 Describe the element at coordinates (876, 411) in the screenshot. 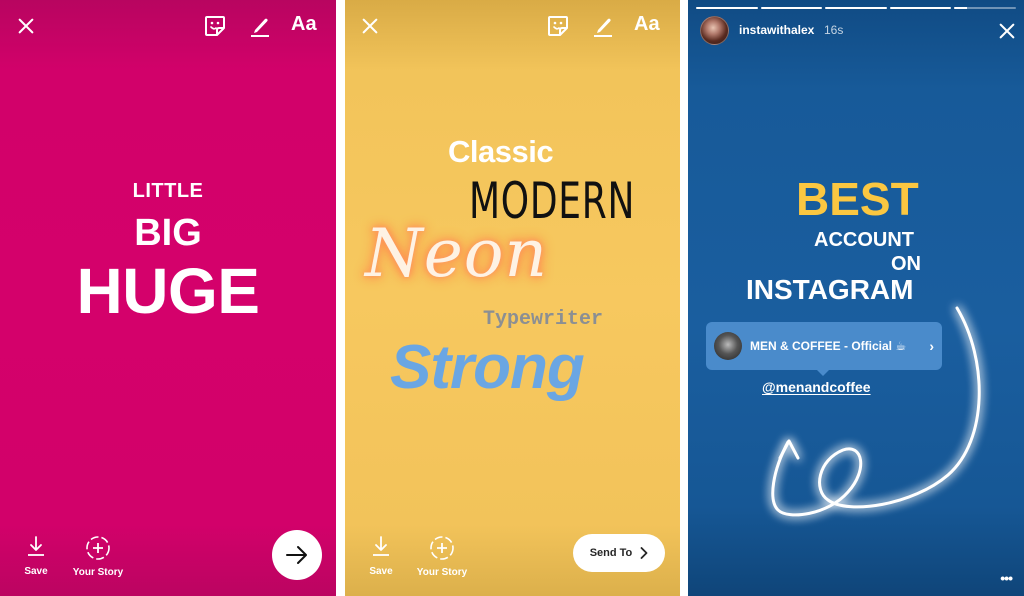

I see `neon-arrow-doodle` at that location.